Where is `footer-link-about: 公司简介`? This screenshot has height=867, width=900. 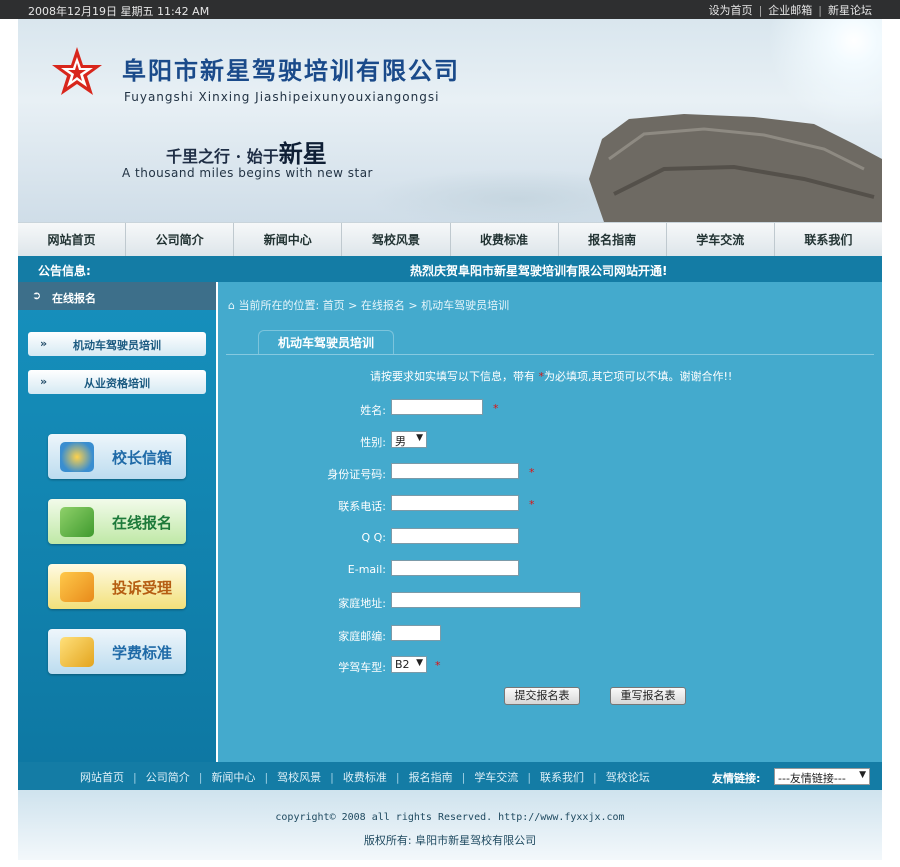 footer-link-about: 公司简介 is located at coordinates (168, 777).